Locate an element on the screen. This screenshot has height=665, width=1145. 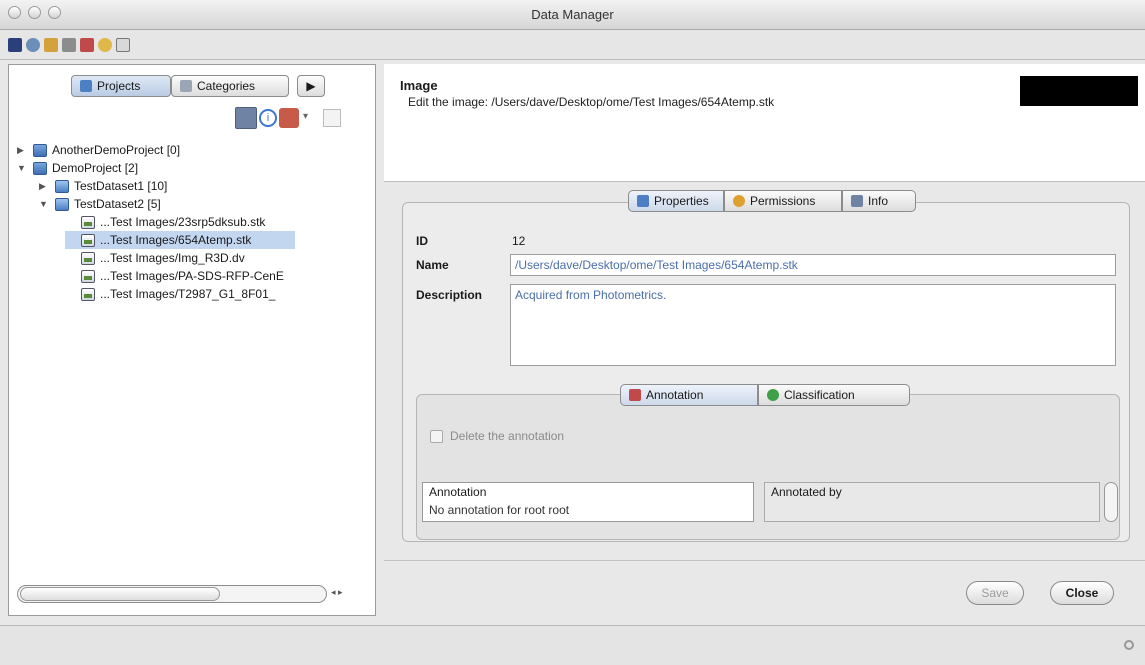
tree-image-item: ...Test Images/Img_R3D.dv is located at coordinates (155, 258).